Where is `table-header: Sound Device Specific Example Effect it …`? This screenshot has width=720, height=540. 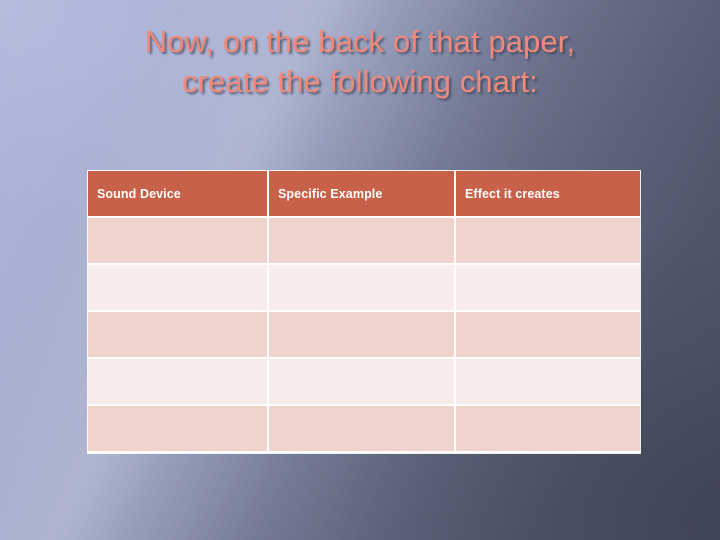
table-header: Sound Device Specific Example Effect it … is located at coordinates (364, 194).